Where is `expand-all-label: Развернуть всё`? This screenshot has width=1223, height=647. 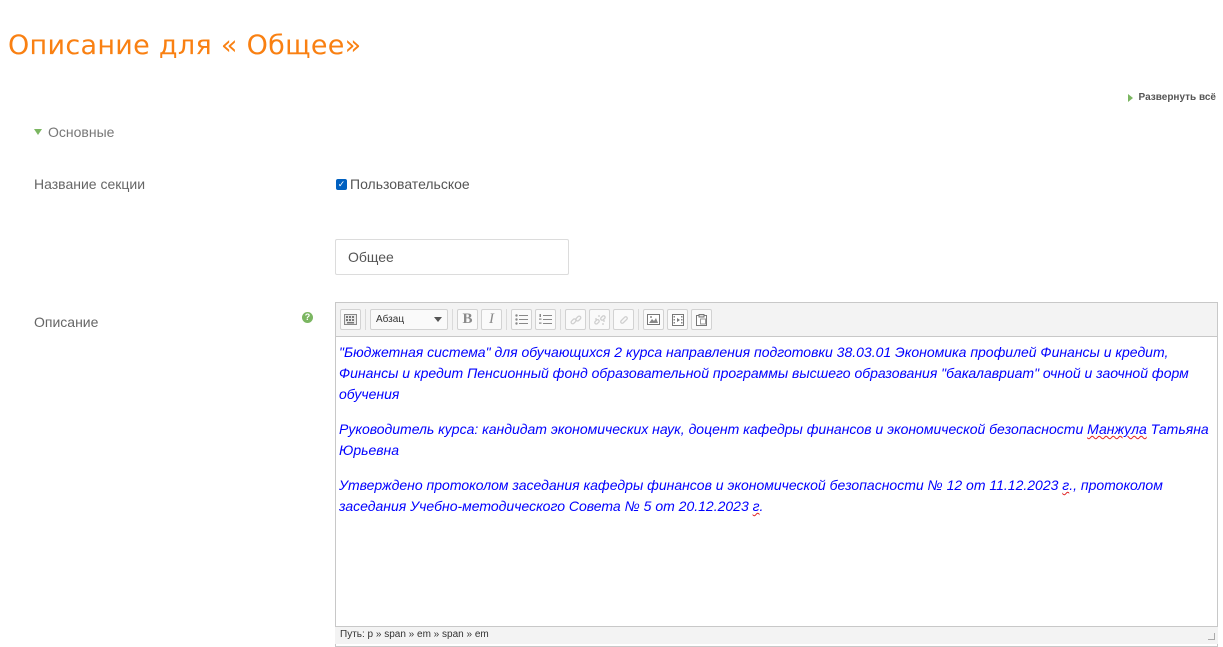
expand-all-label: Развернуть всё is located at coordinates (1177, 97).